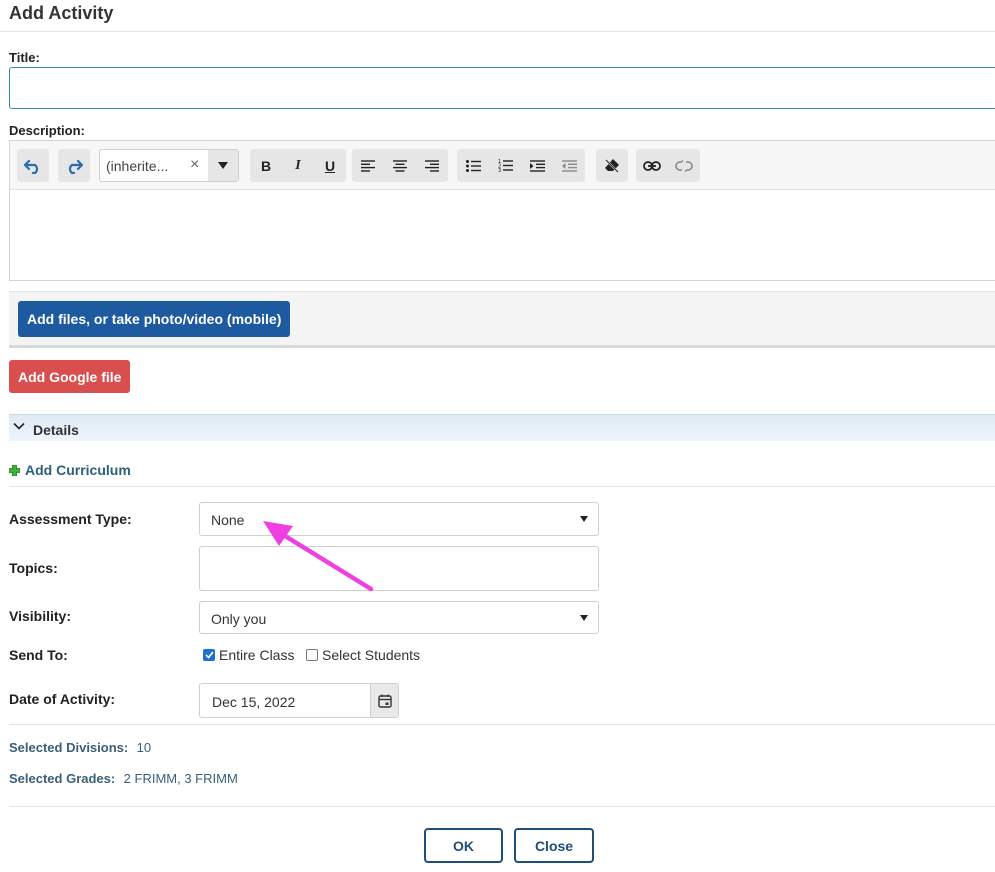 This screenshot has height=872, width=995. I want to click on clear-format-group, so click(612, 165).